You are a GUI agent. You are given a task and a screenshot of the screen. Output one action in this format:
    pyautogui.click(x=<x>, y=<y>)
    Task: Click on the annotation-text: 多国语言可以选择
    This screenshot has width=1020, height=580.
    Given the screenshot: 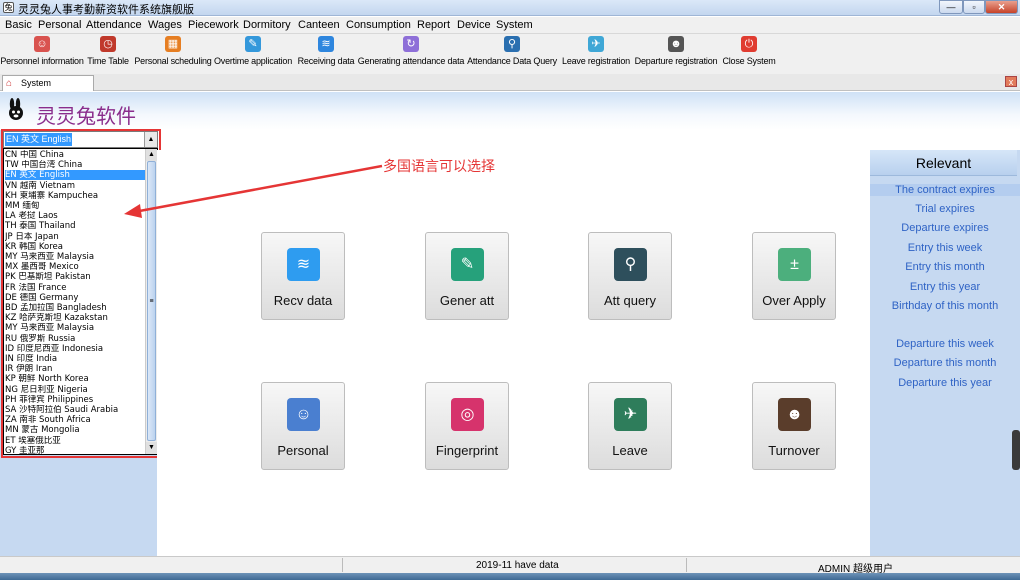 What is the action you would take?
    pyautogui.click(x=439, y=167)
    